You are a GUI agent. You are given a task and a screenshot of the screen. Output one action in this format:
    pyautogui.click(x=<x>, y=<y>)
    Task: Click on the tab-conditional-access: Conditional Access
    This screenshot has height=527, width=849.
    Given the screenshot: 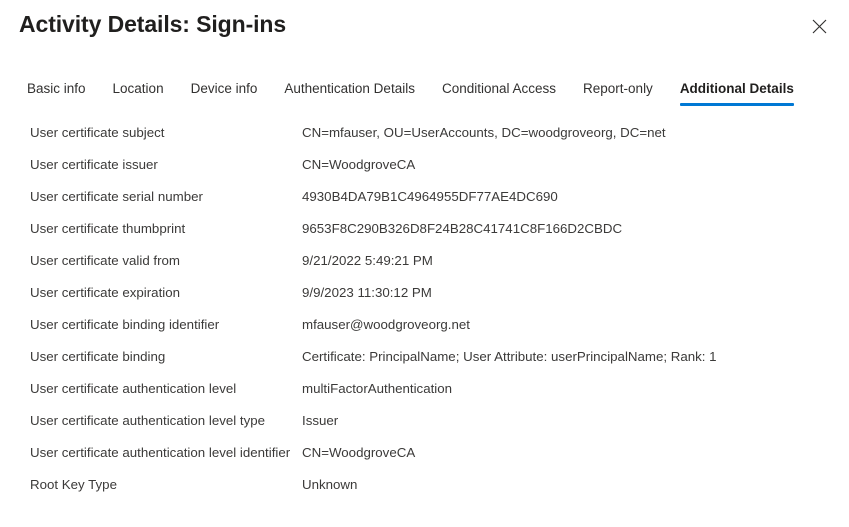 What is the action you would take?
    pyautogui.click(x=499, y=93)
    